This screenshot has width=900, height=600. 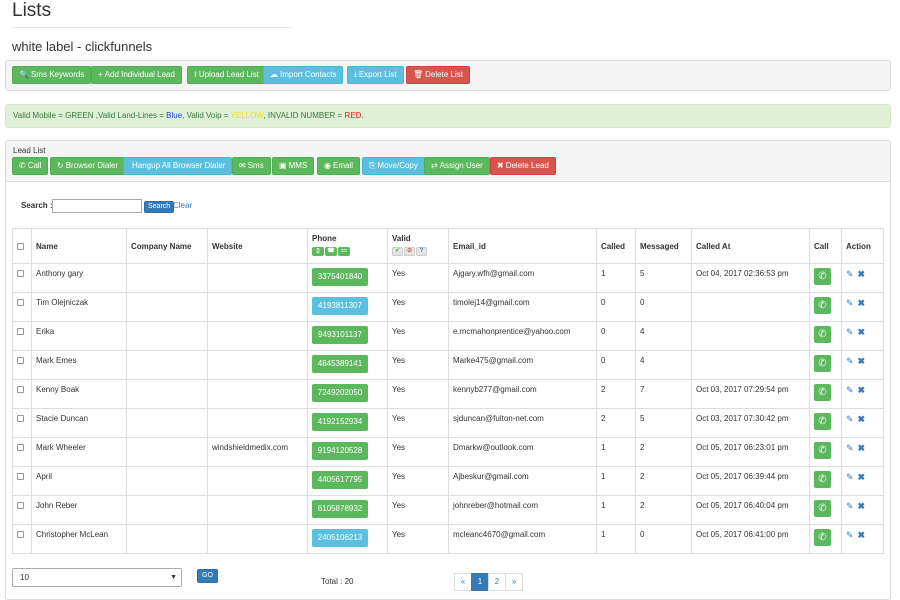 I want to click on lead-button-5: ◉ Email, so click(x=338, y=166).